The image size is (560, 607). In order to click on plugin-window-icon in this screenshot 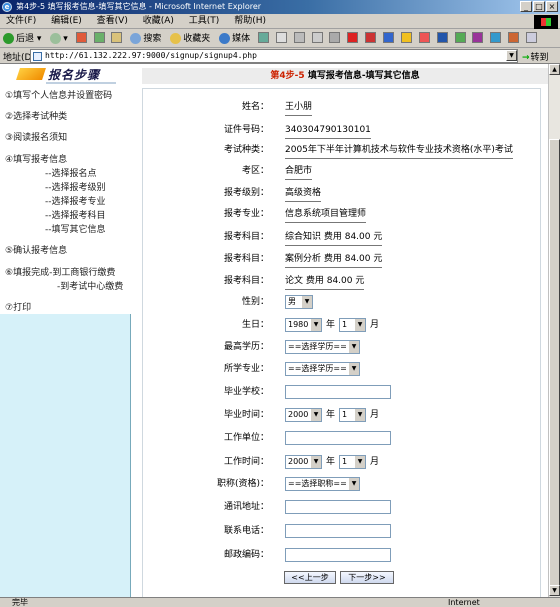, I will do `click(532, 37)`.